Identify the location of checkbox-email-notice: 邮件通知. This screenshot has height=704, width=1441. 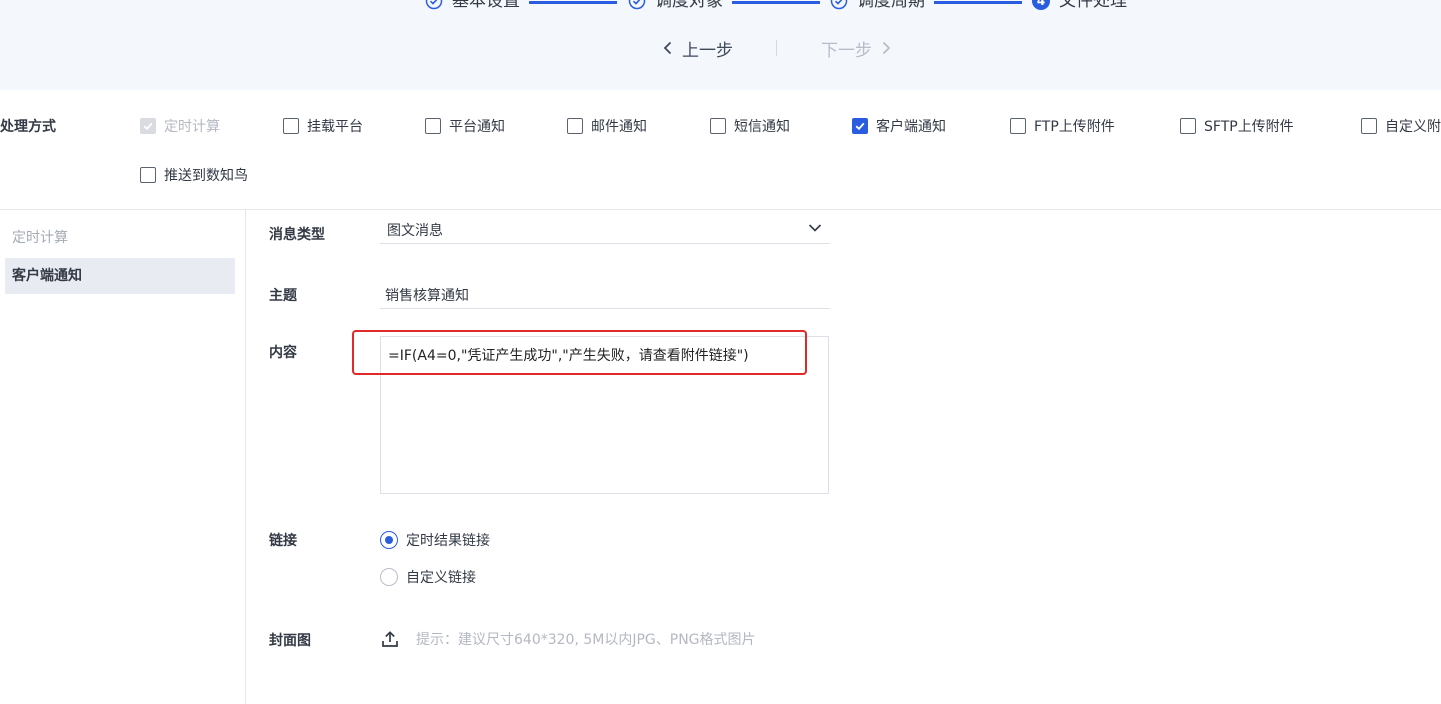
(607, 126).